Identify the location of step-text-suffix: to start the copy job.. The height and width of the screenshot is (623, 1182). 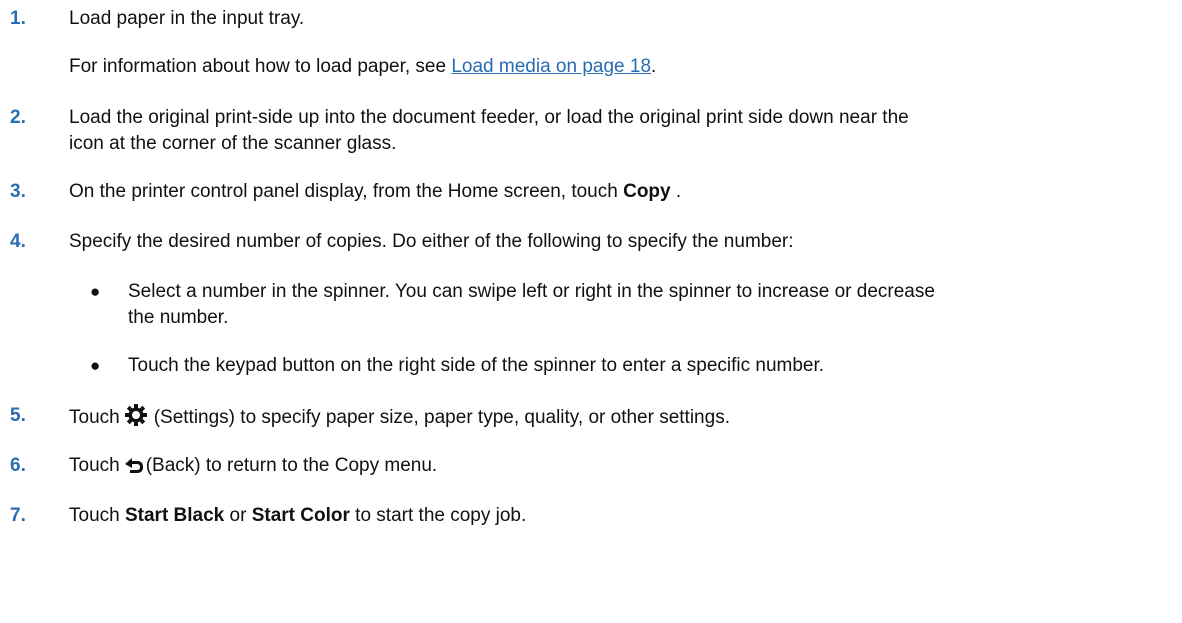
(438, 515).